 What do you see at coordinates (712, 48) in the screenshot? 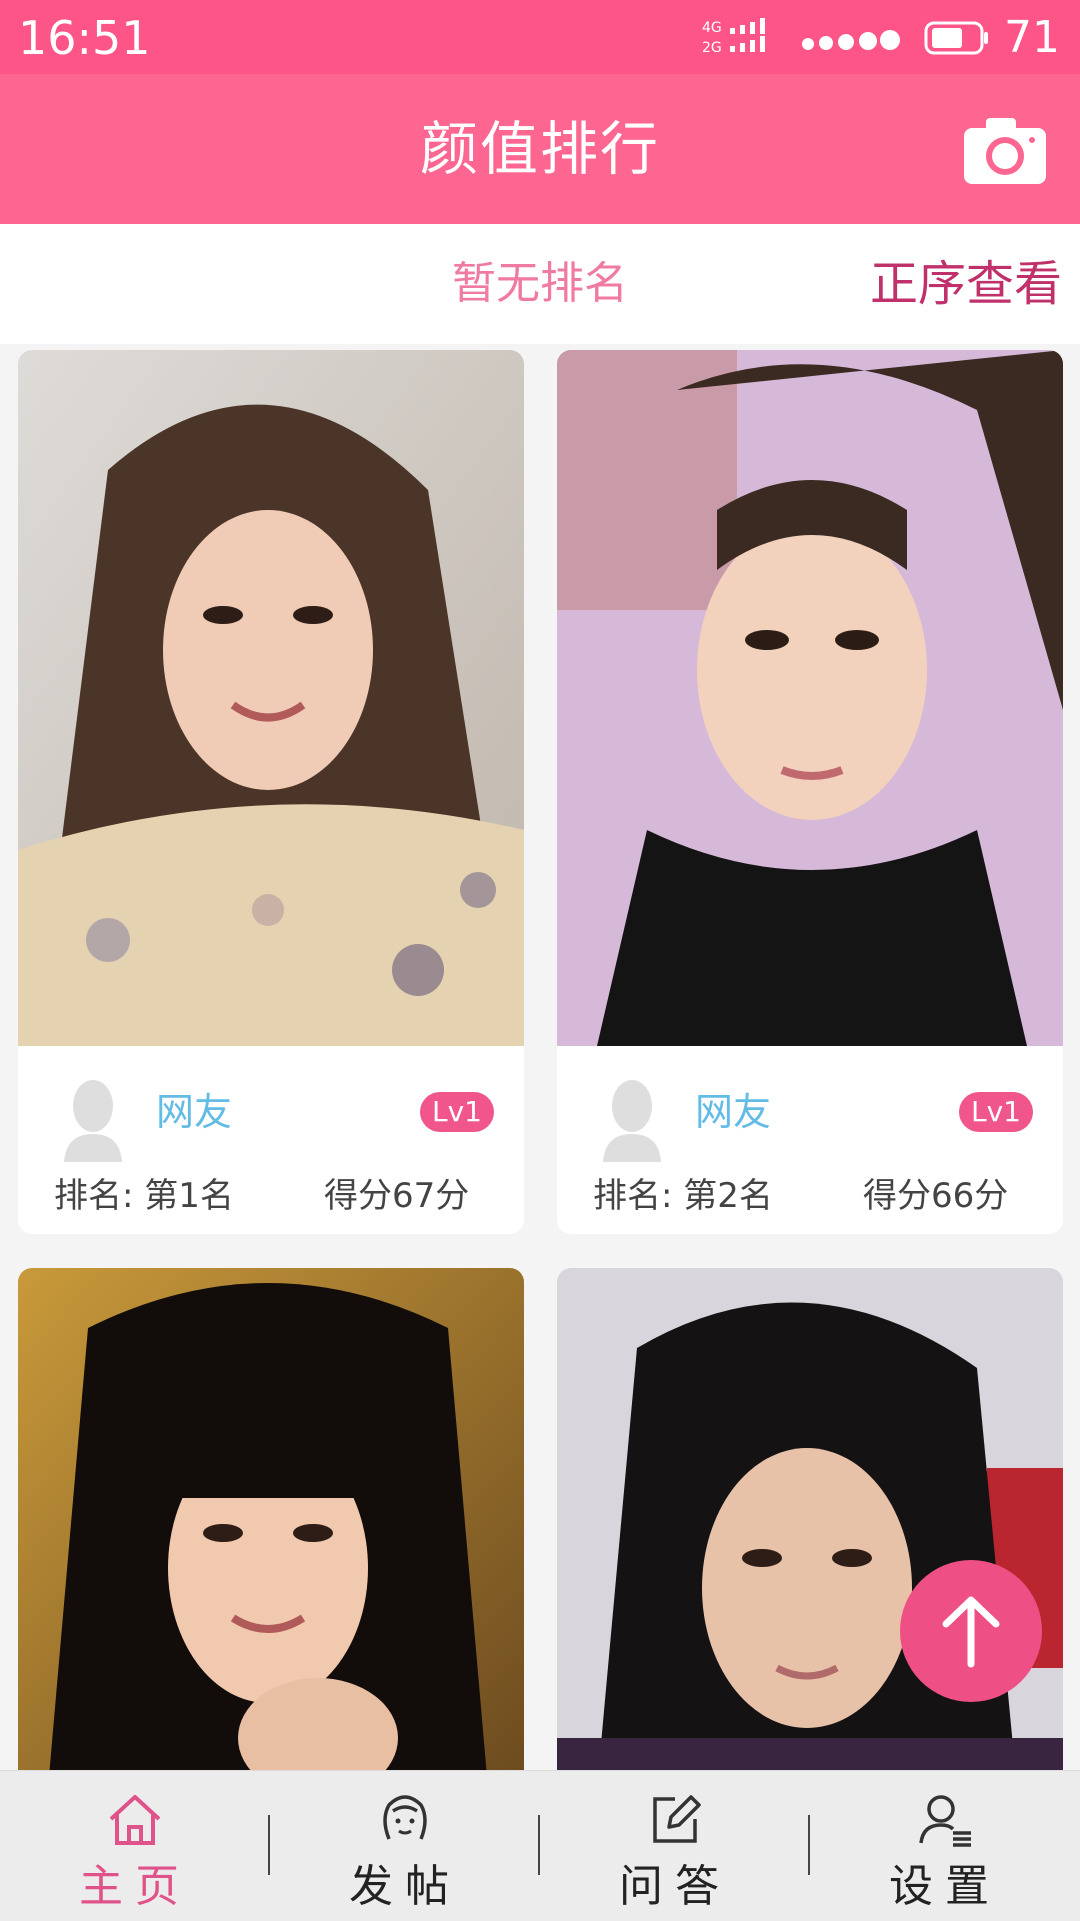
I see `signal-label-2g: 2G` at bounding box center [712, 48].